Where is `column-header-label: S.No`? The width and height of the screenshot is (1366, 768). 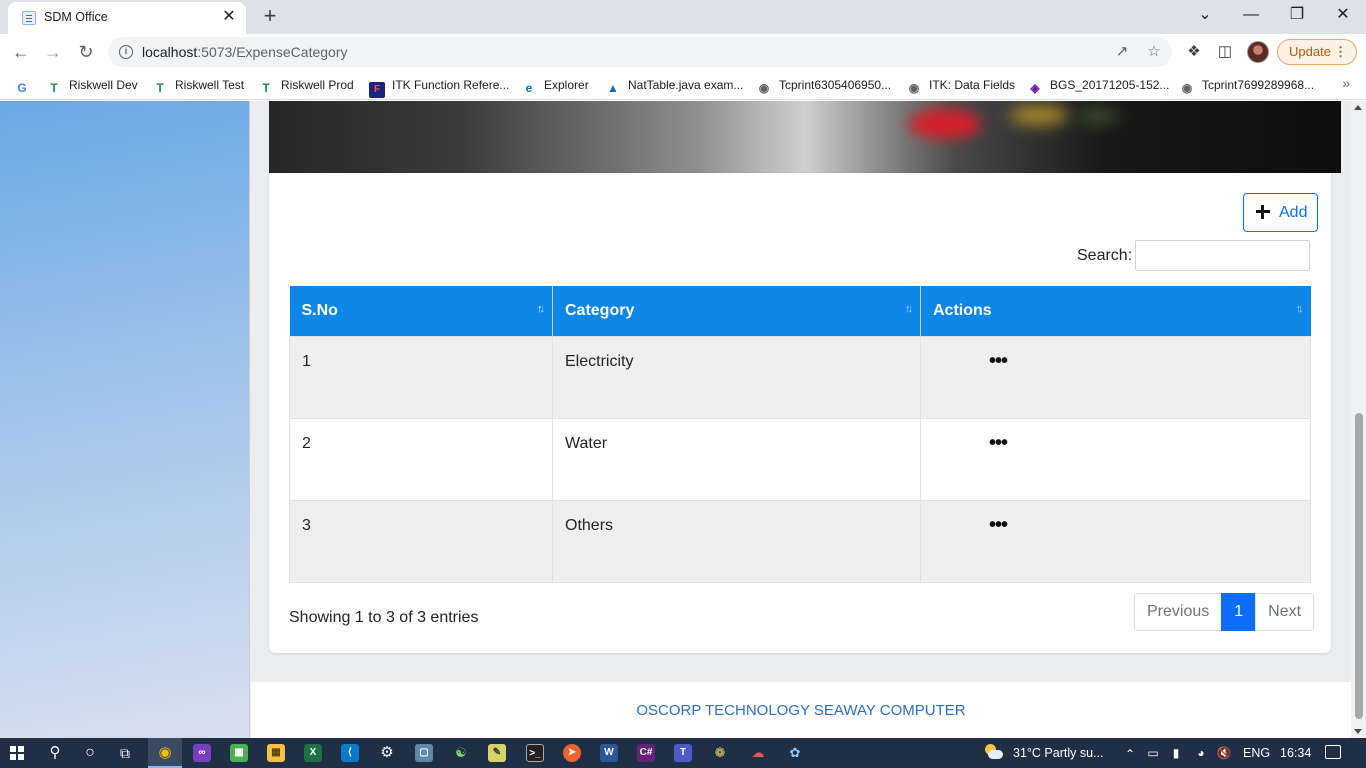 column-header-label: S.No is located at coordinates (319, 310).